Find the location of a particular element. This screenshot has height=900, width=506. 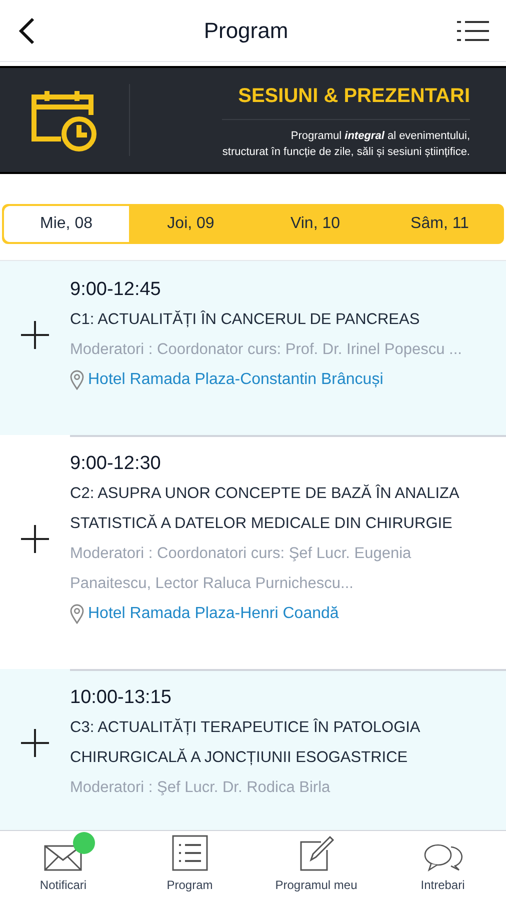

banner-description-line: Programul integral al evenimentului, is located at coordinates (380, 136).